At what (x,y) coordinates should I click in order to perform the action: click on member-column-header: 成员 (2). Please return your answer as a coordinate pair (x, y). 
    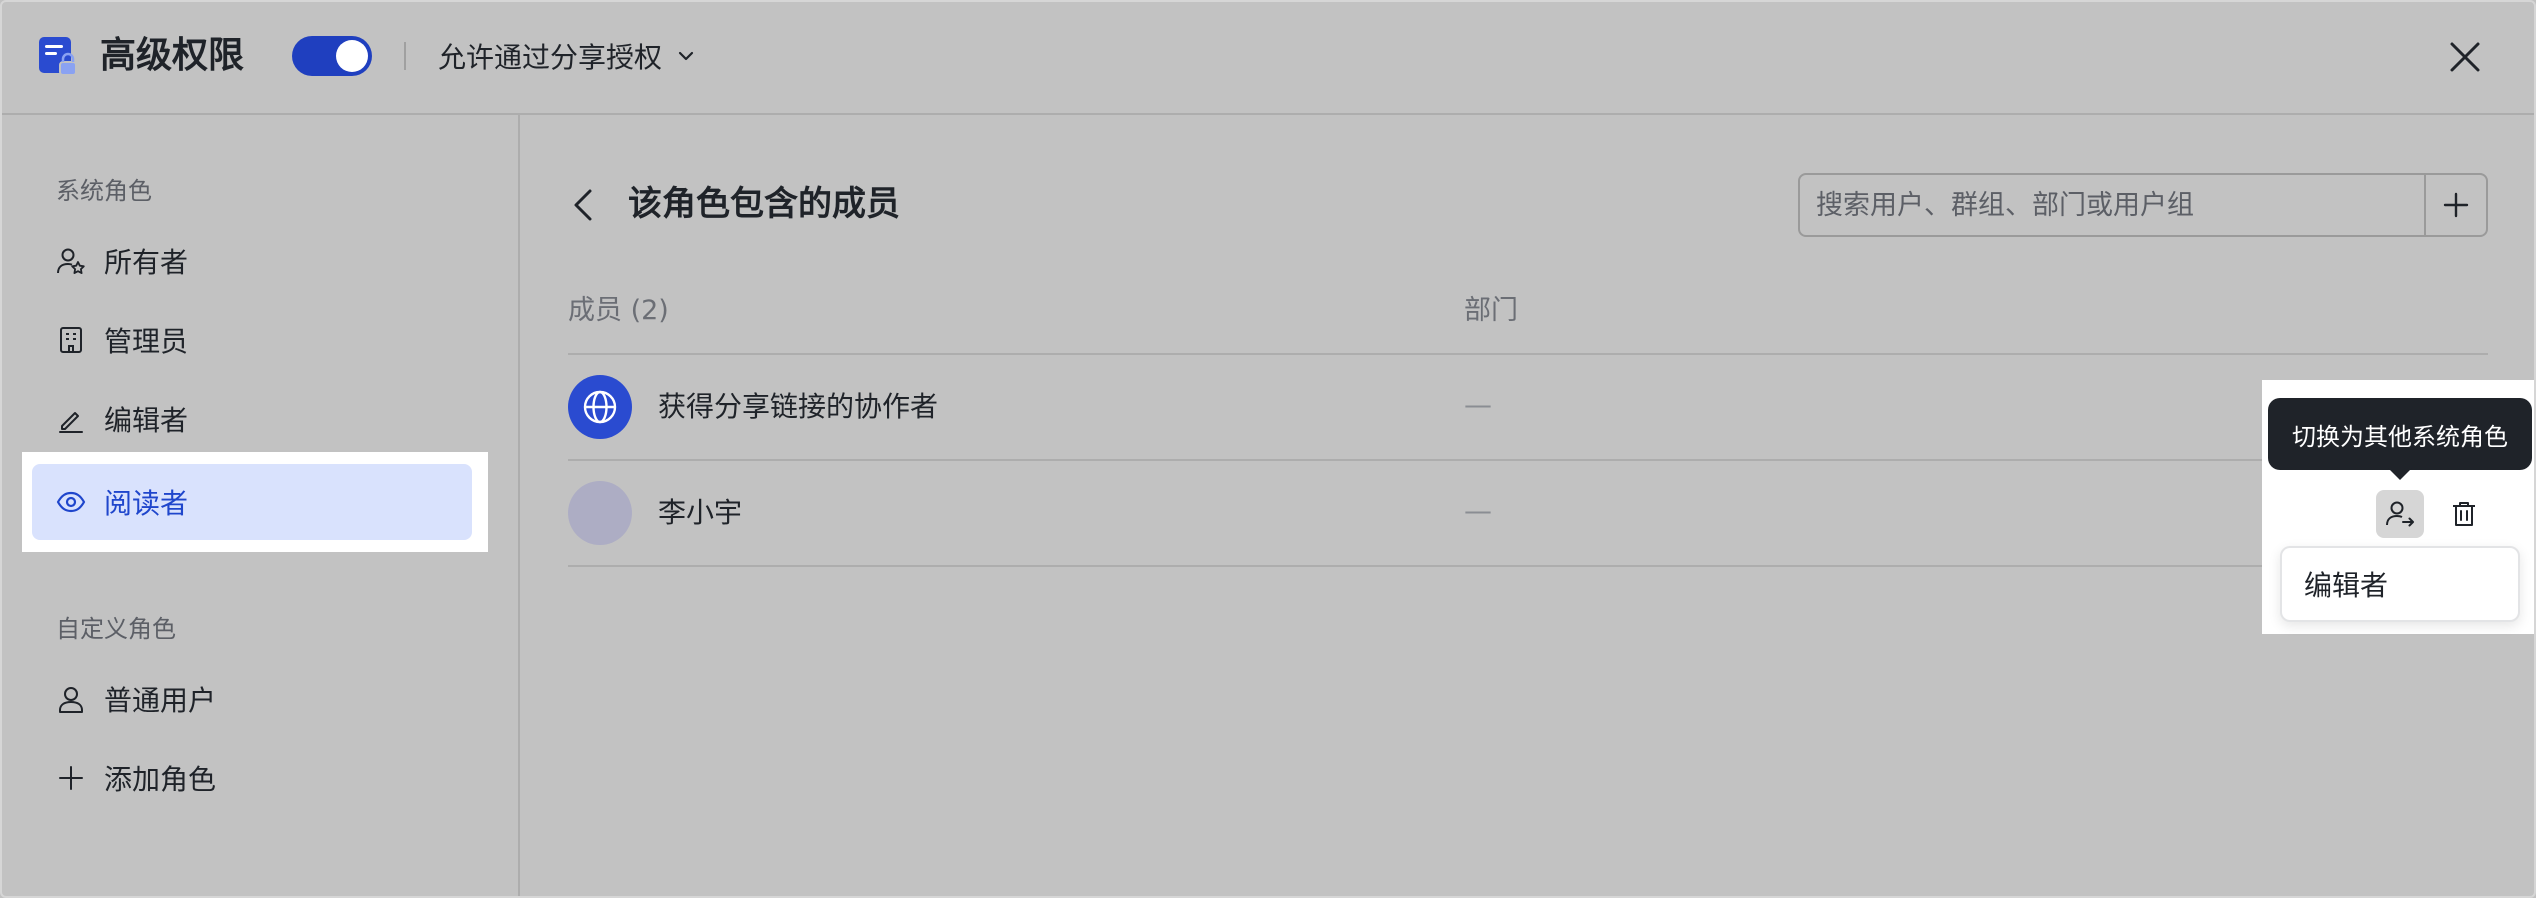
    Looking at the image, I should click on (618, 310).